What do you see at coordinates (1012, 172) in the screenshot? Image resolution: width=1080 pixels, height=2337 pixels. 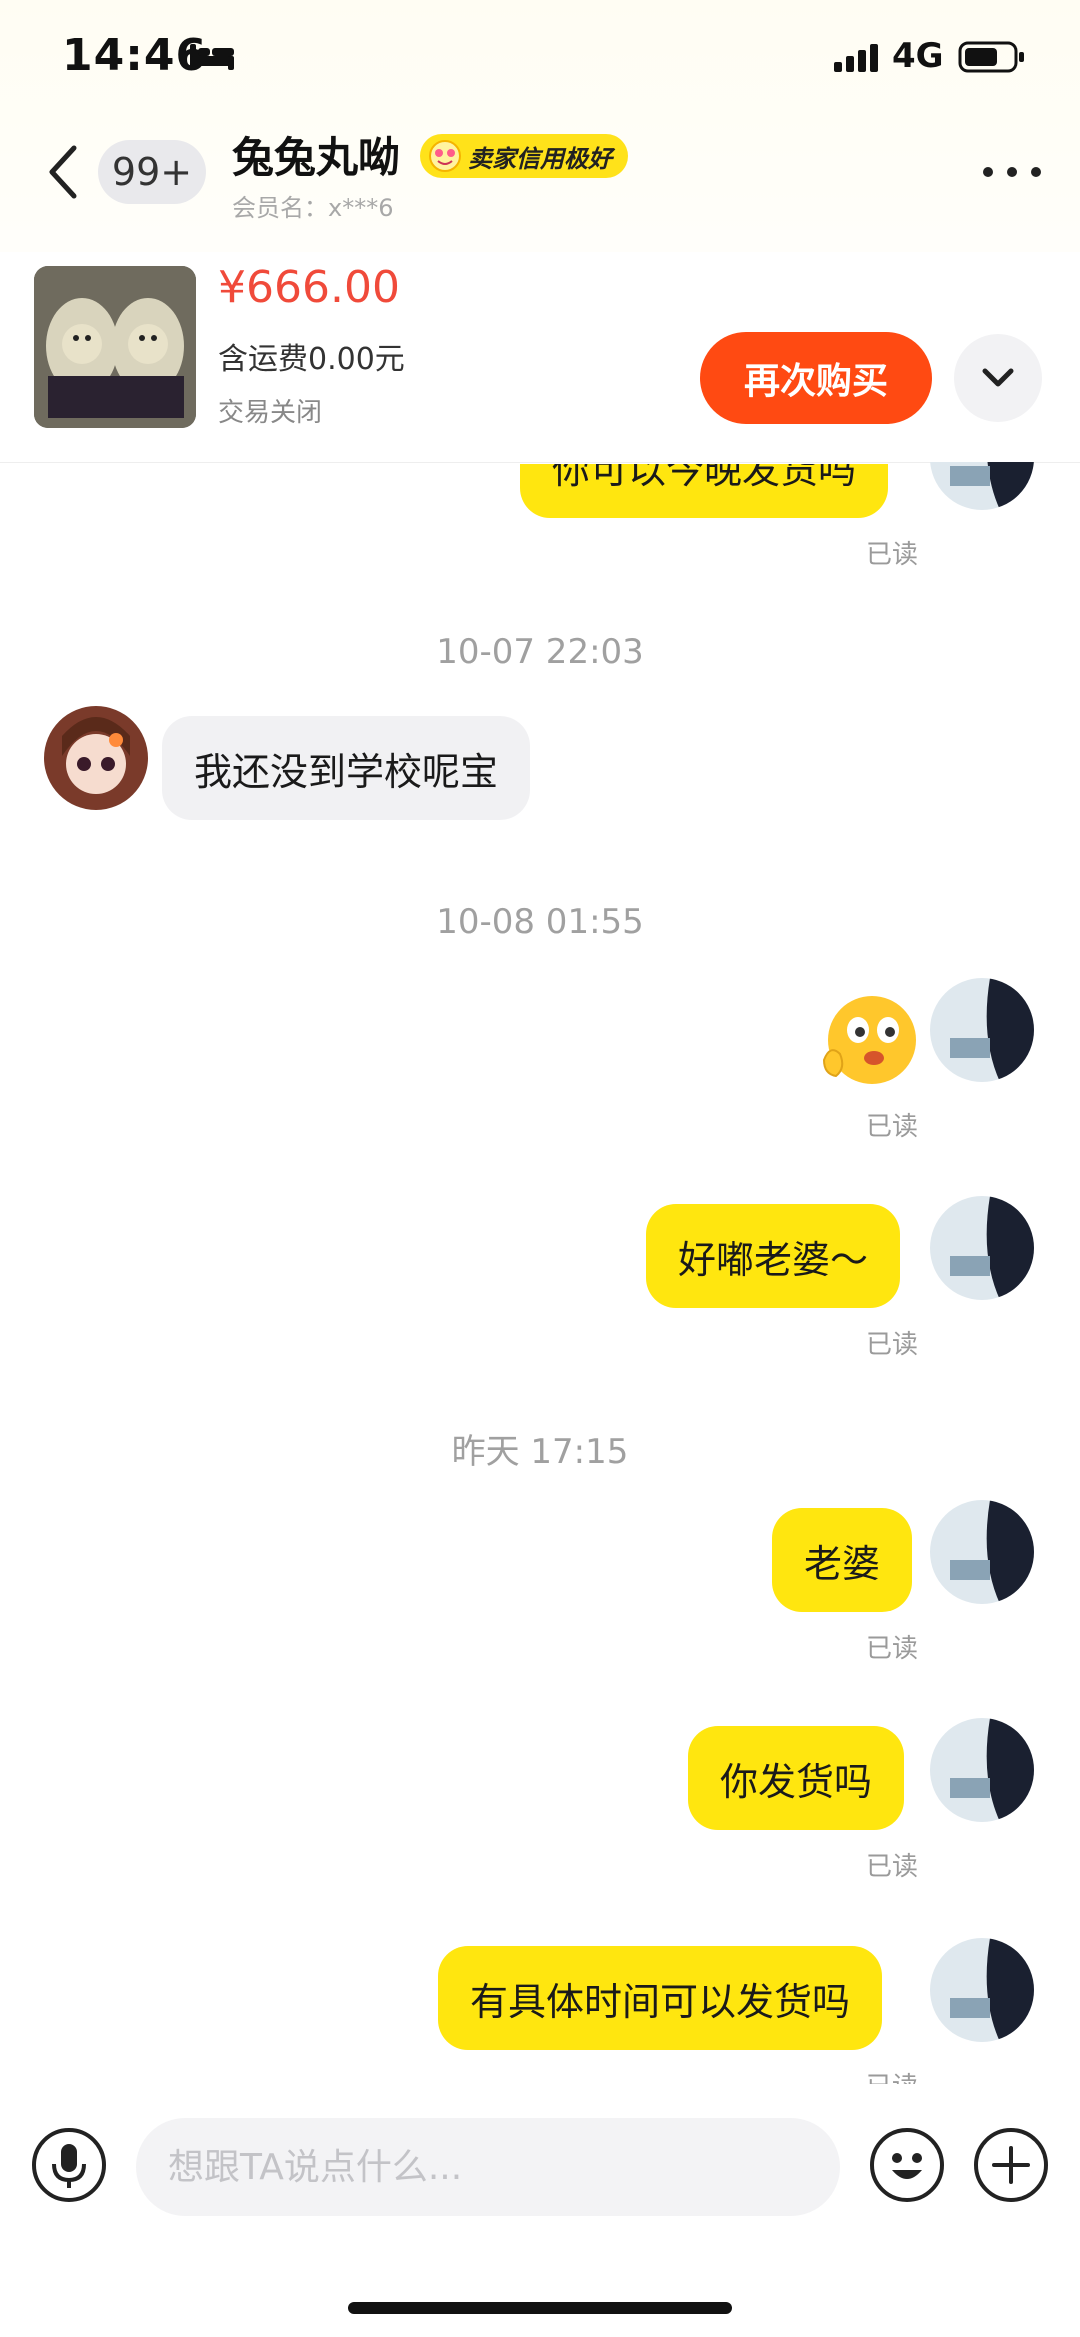 I see `more-options-icon` at bounding box center [1012, 172].